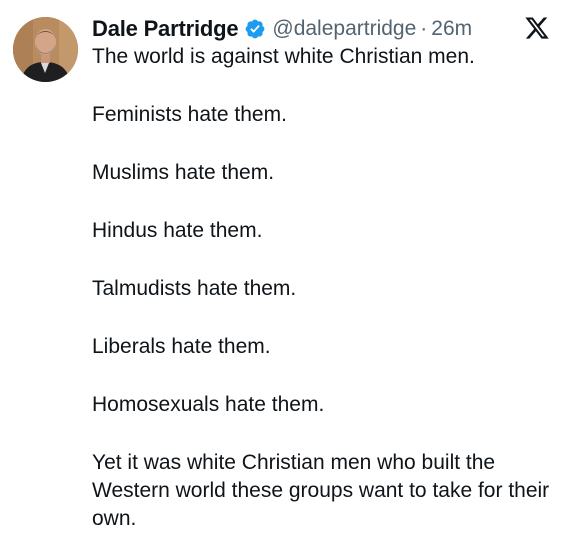 The image size is (568, 547). Describe the element at coordinates (208, 404) in the screenshot. I see `tweet-line: Homosexuals hate them.` at that location.